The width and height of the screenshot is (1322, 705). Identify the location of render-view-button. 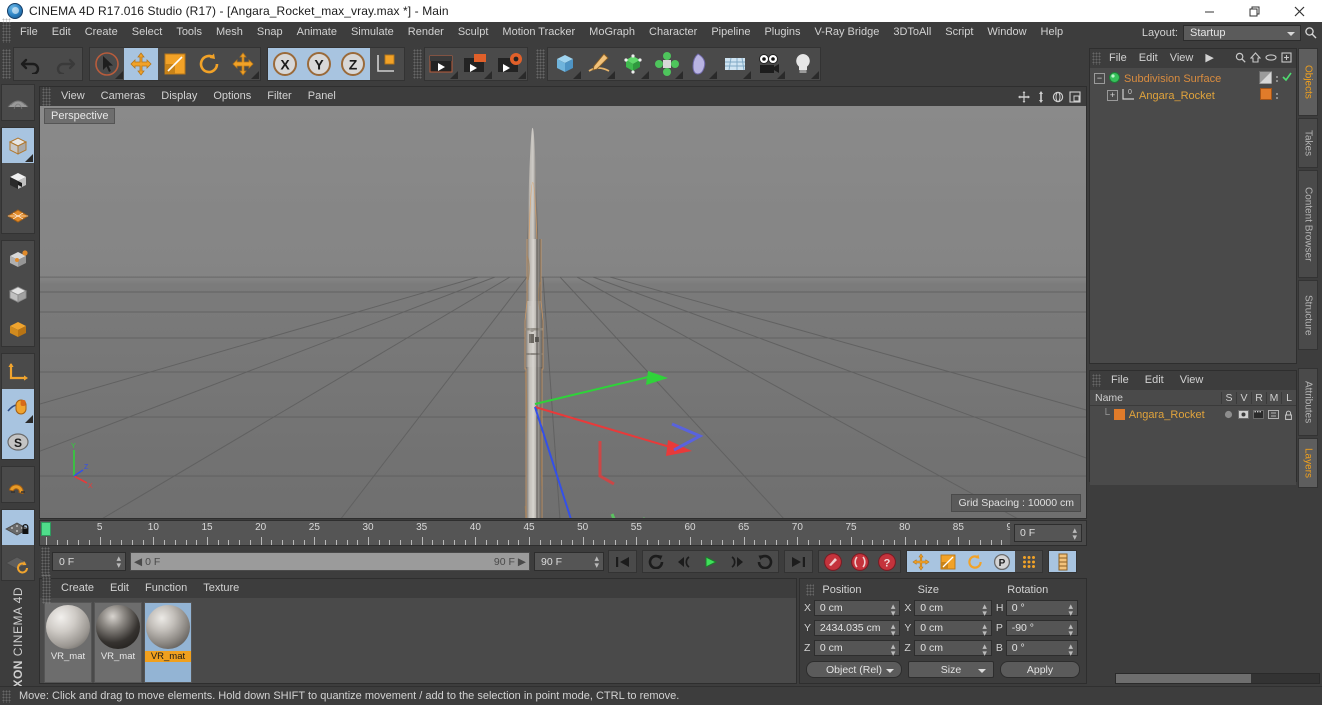
(442, 63).